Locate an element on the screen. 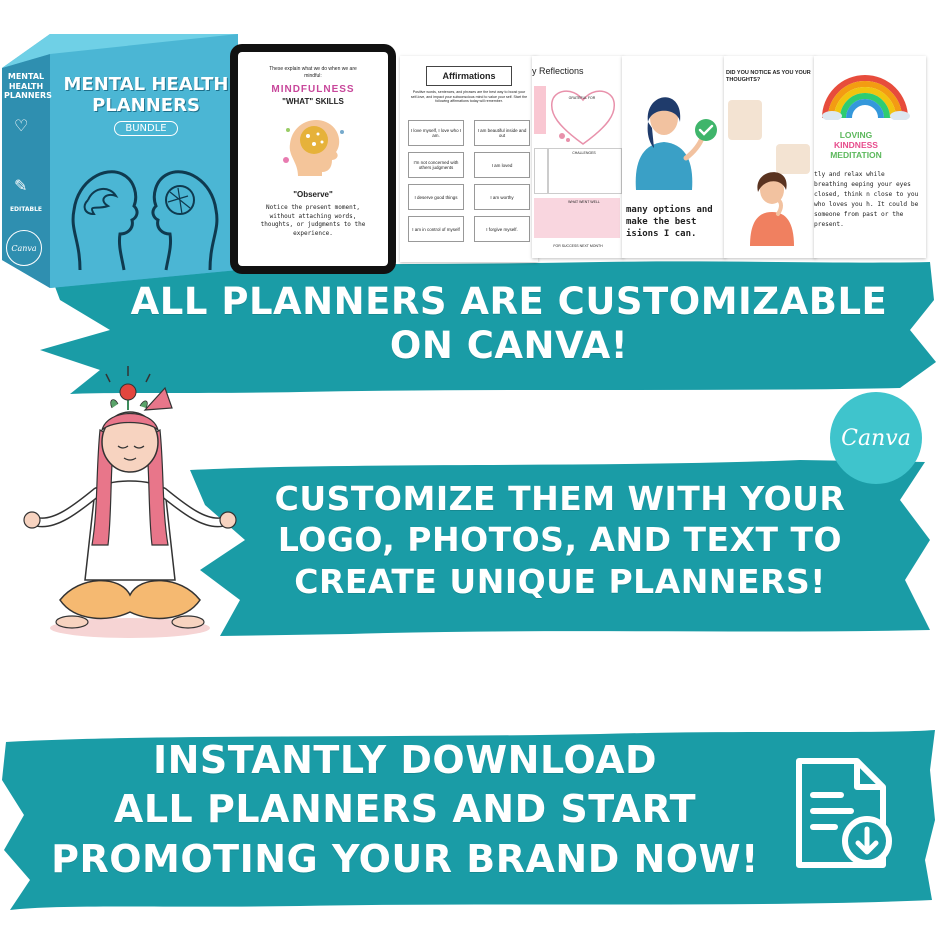 The width and height of the screenshot is (938, 938). box-canva-label: Canva is located at coordinates (24, 248).